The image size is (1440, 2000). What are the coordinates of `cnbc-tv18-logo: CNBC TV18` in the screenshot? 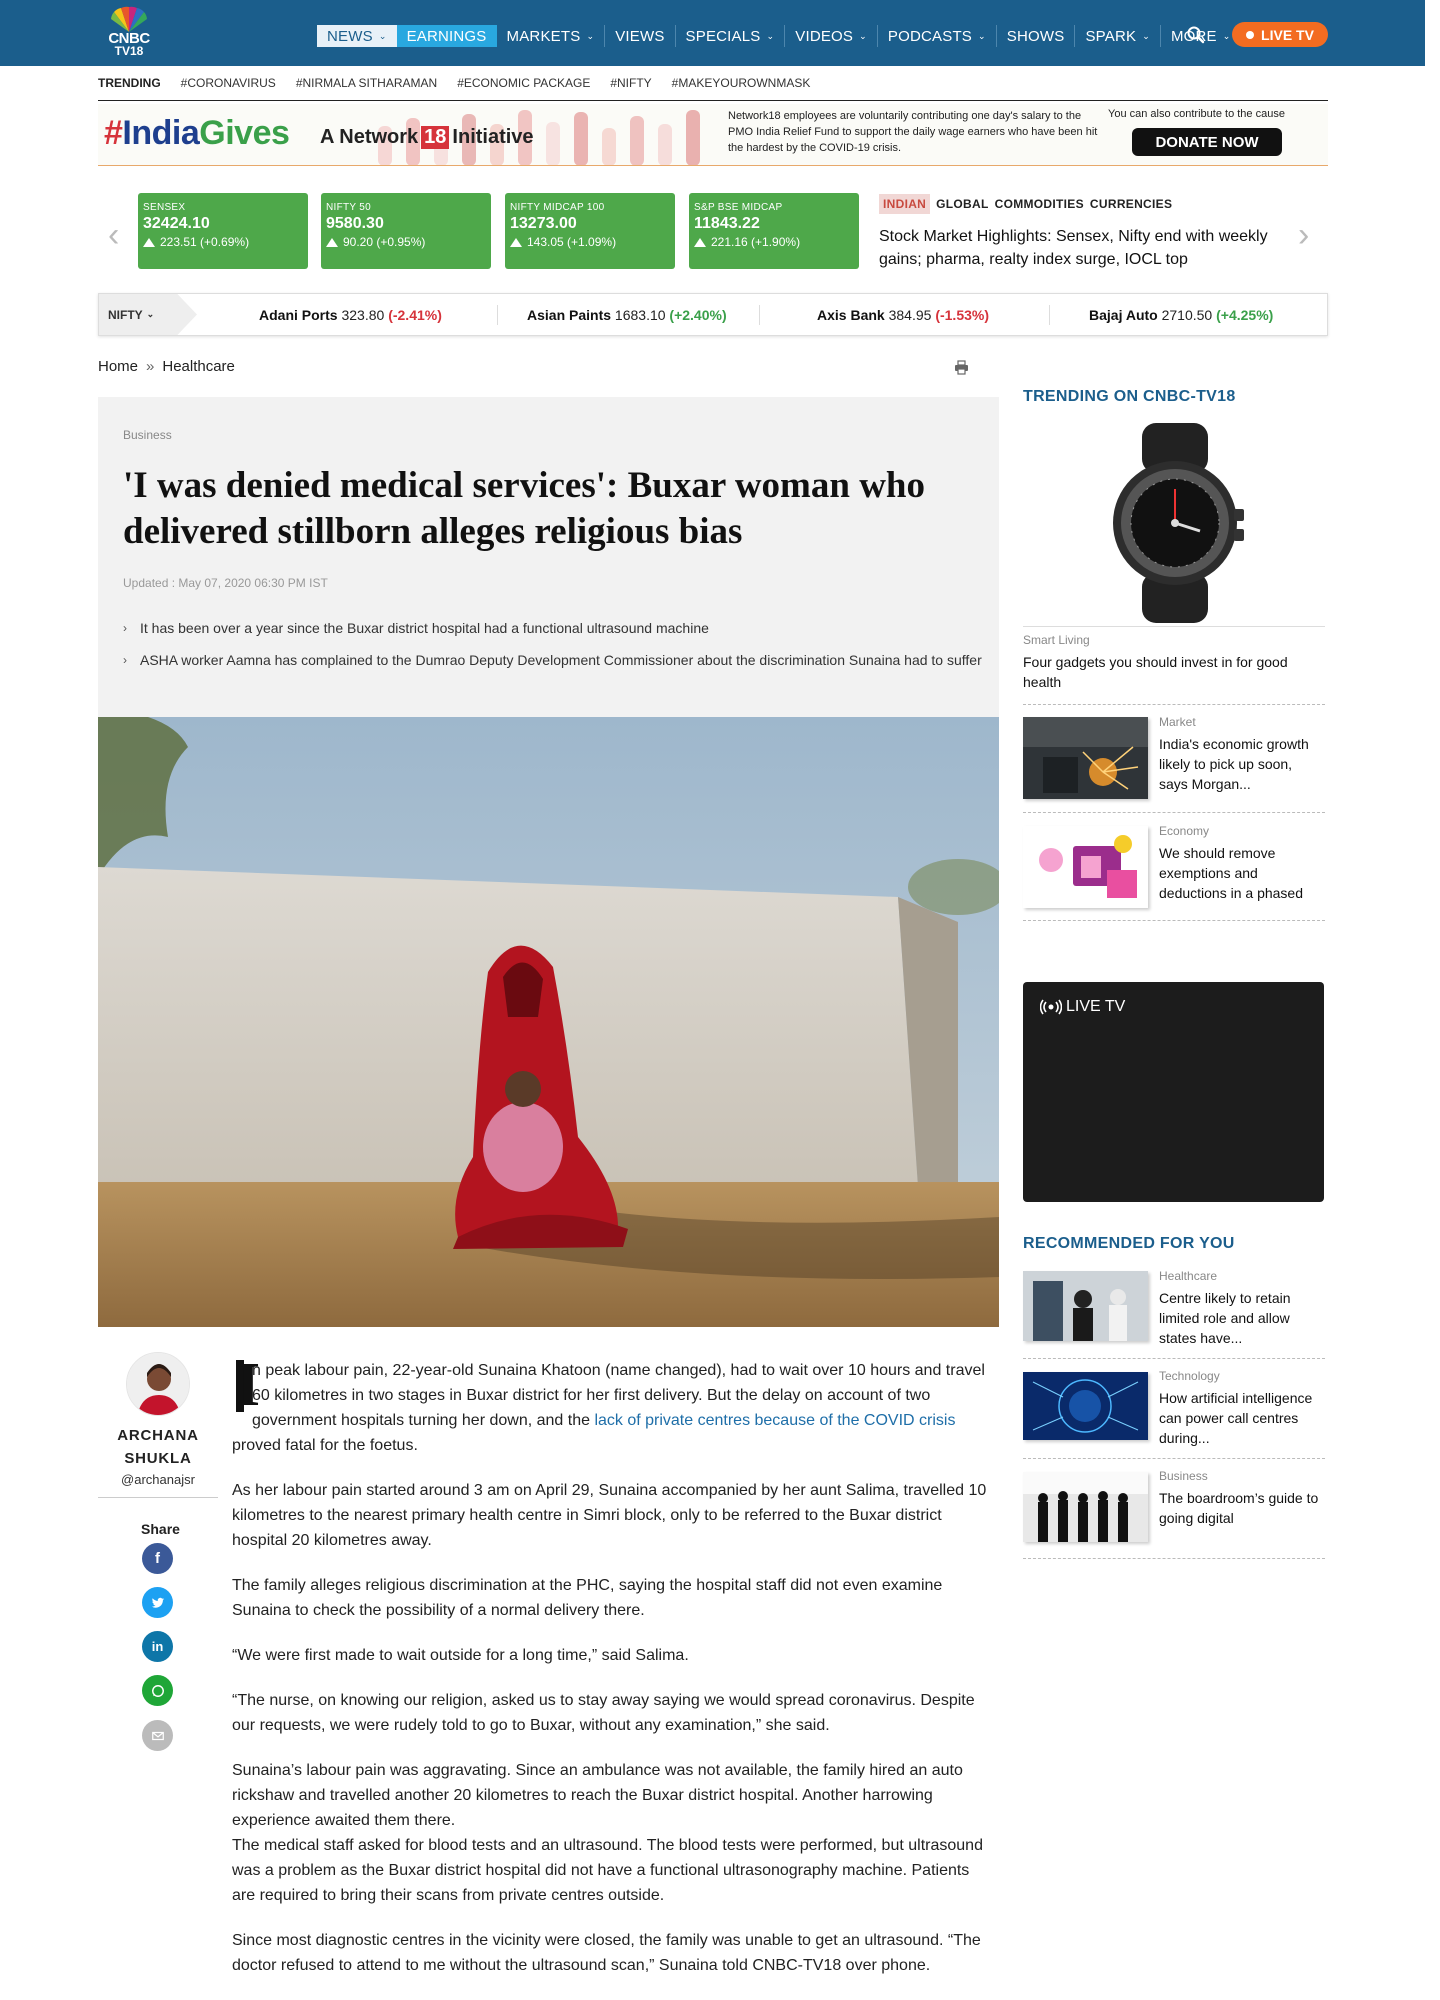 It's located at (129, 31).